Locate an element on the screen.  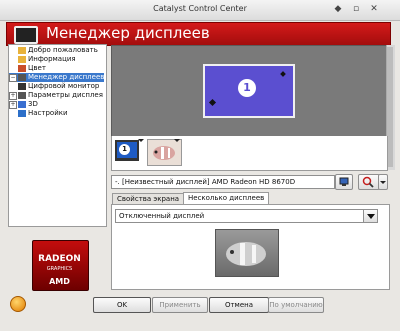
display-mode-select: Отключенный дисплей is located at coordinates (241, 216).